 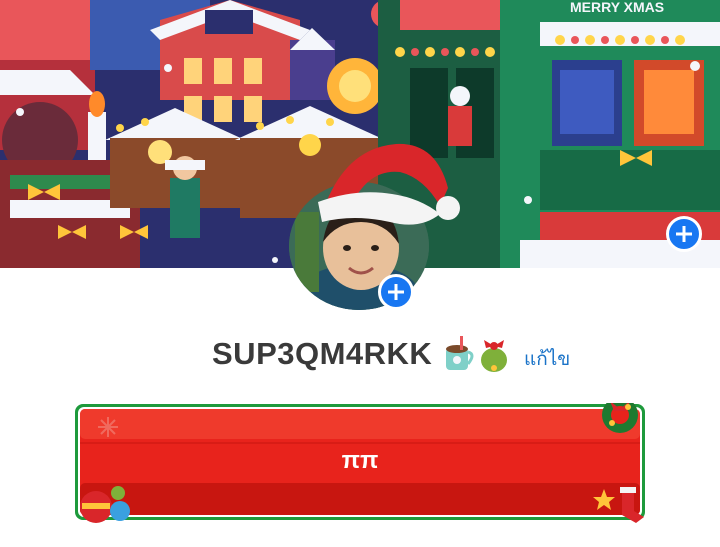 I want to click on profile-name-row: SUP3QM4RKK แก้ไข, so click(x=360, y=356).